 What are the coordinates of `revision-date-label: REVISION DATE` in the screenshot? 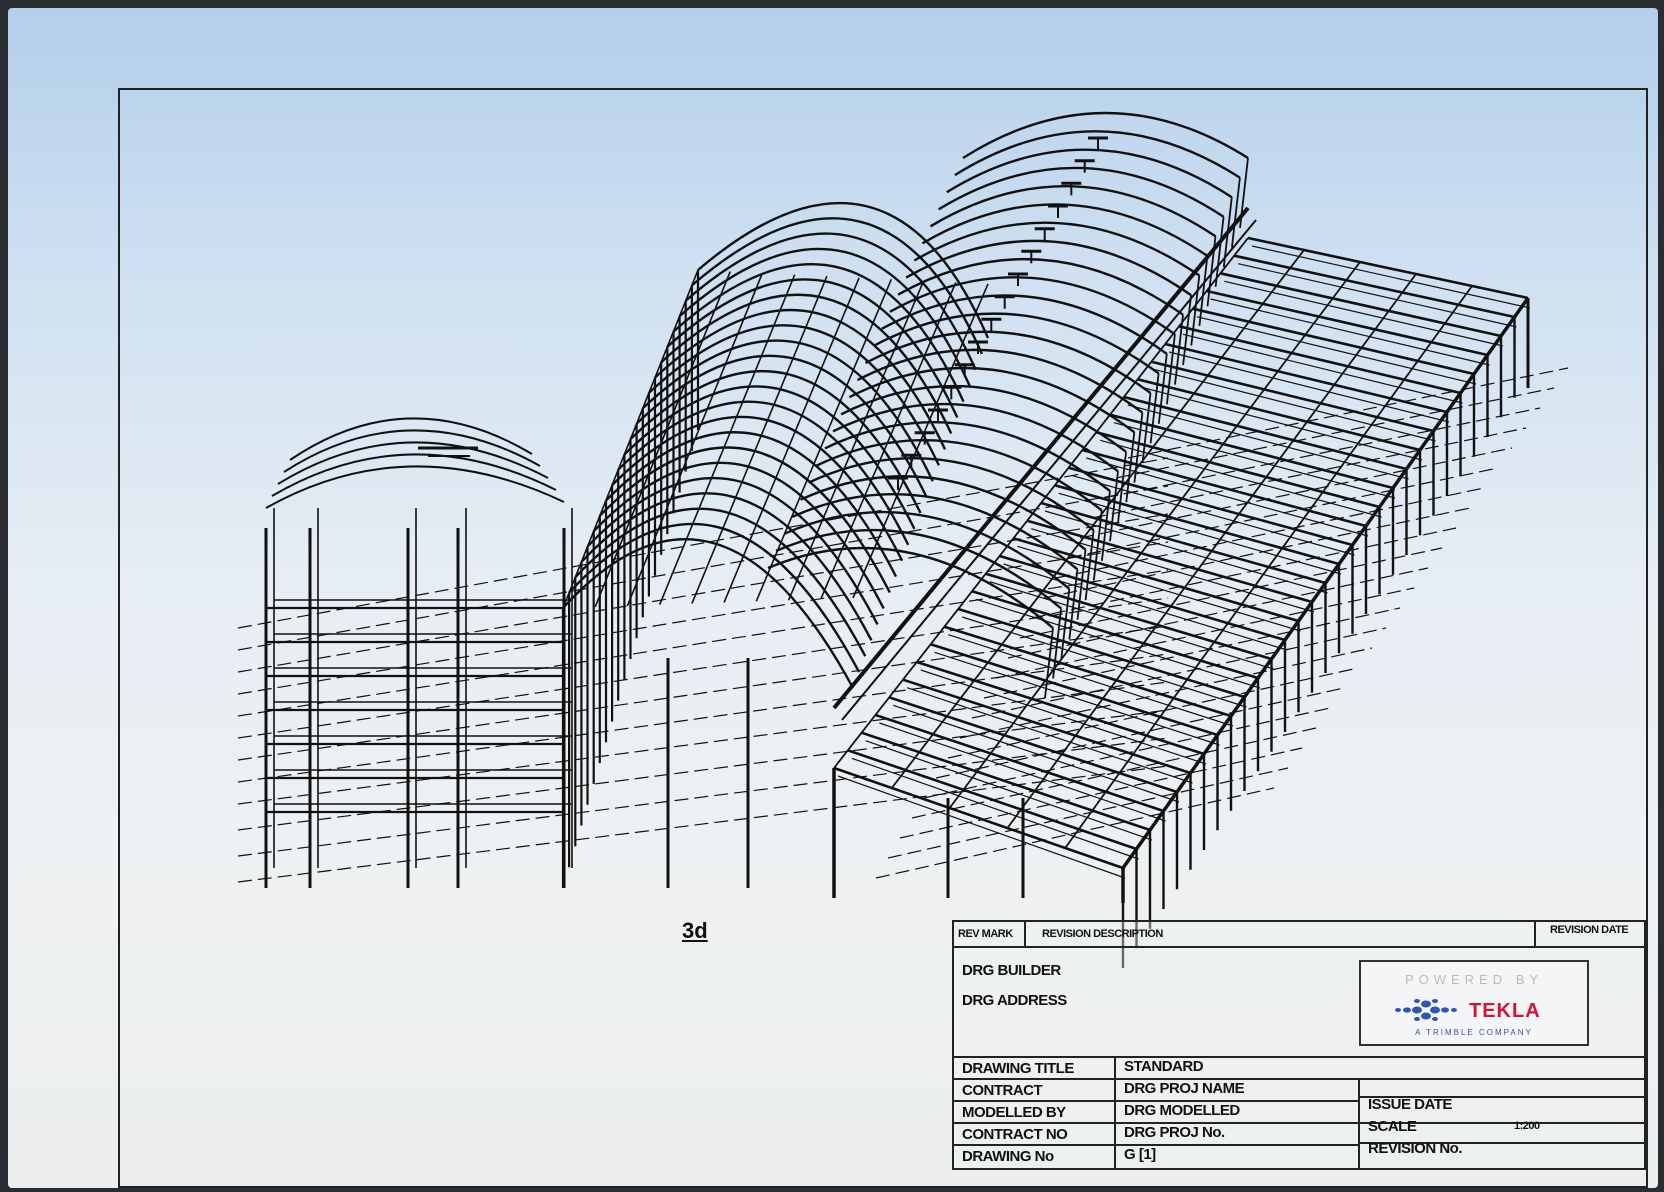 It's located at (1589, 930).